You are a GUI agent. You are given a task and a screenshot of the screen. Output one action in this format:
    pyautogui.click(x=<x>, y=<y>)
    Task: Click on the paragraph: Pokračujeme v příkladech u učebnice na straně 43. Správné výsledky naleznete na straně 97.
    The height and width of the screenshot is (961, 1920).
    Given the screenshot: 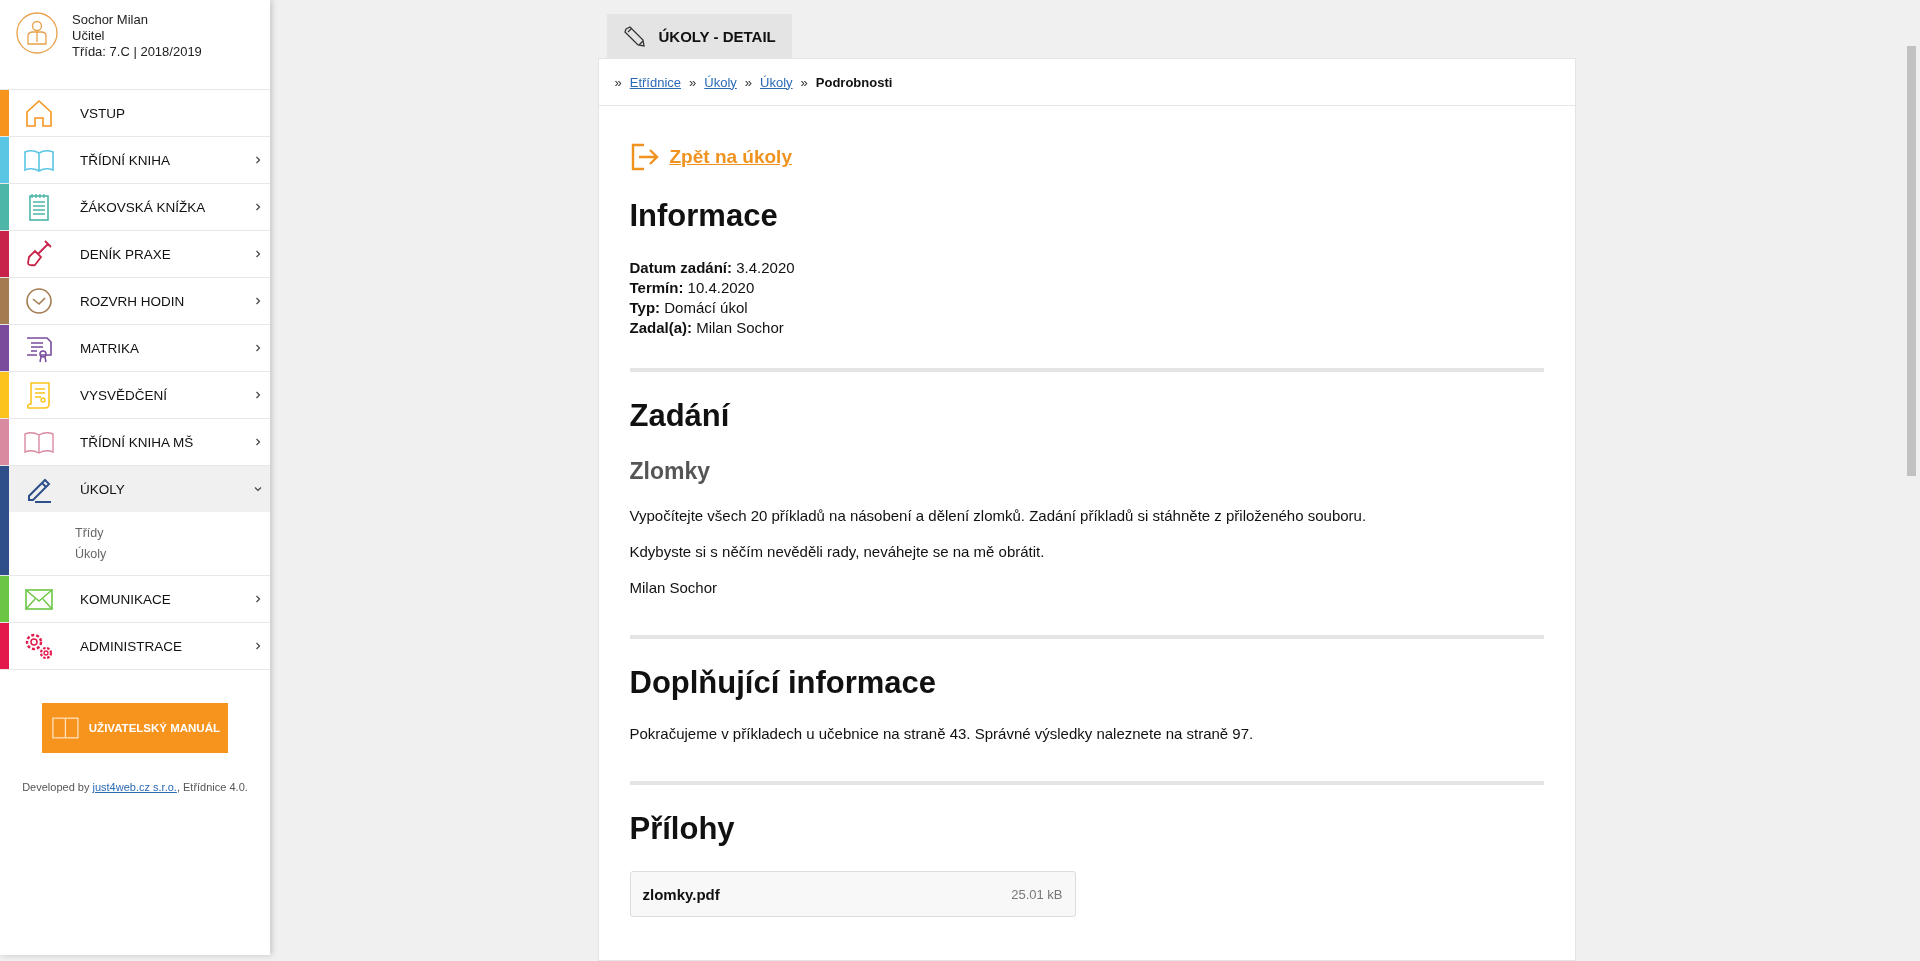 What is the action you would take?
    pyautogui.click(x=942, y=733)
    